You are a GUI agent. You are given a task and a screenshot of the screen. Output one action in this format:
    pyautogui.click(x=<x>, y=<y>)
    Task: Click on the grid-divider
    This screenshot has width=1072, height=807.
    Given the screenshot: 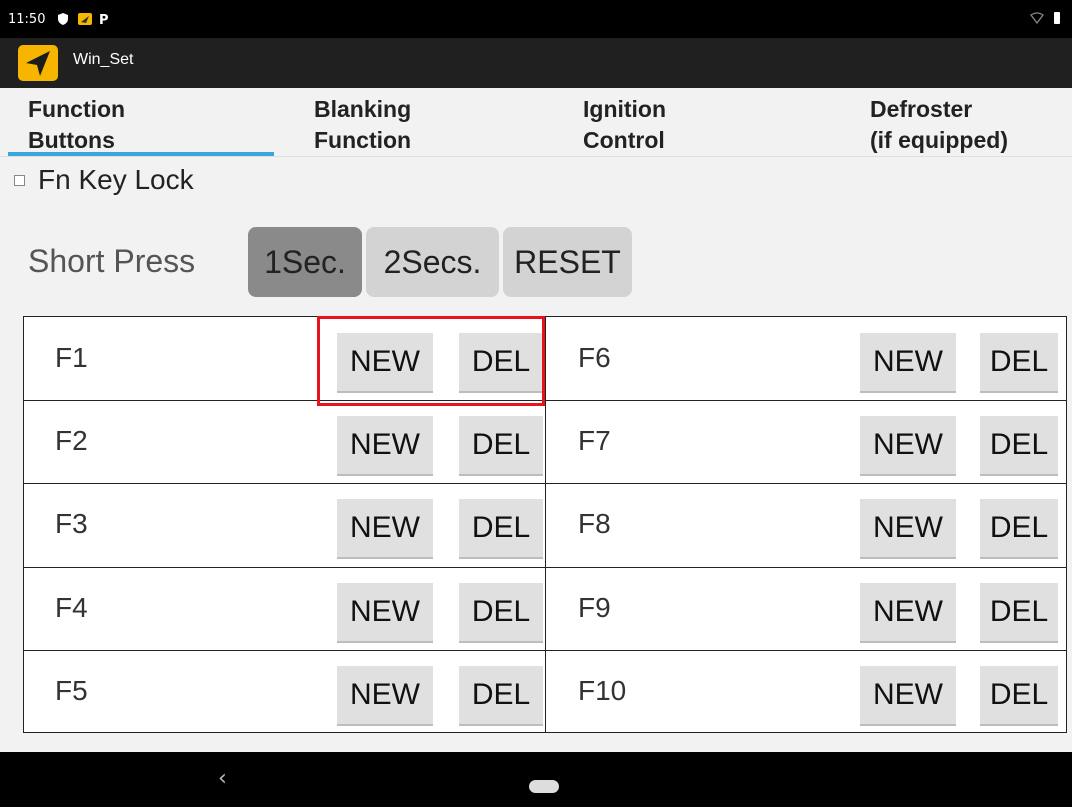 What is the action you would take?
    pyautogui.click(x=545, y=524)
    